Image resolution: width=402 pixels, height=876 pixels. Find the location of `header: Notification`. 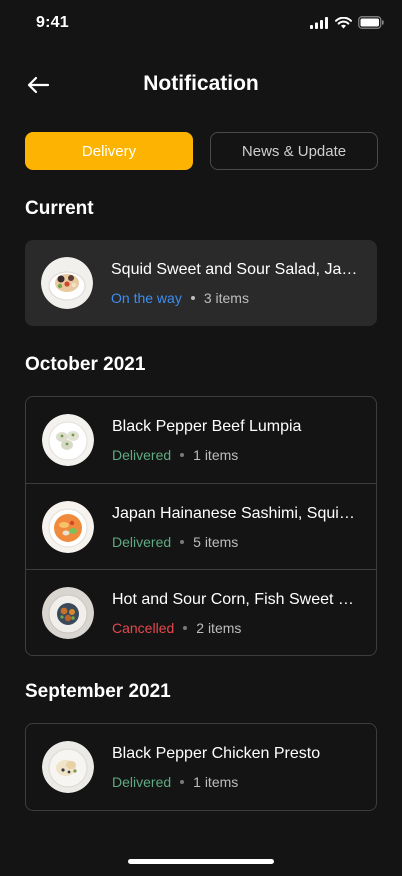

header: Notification is located at coordinates (201, 85).